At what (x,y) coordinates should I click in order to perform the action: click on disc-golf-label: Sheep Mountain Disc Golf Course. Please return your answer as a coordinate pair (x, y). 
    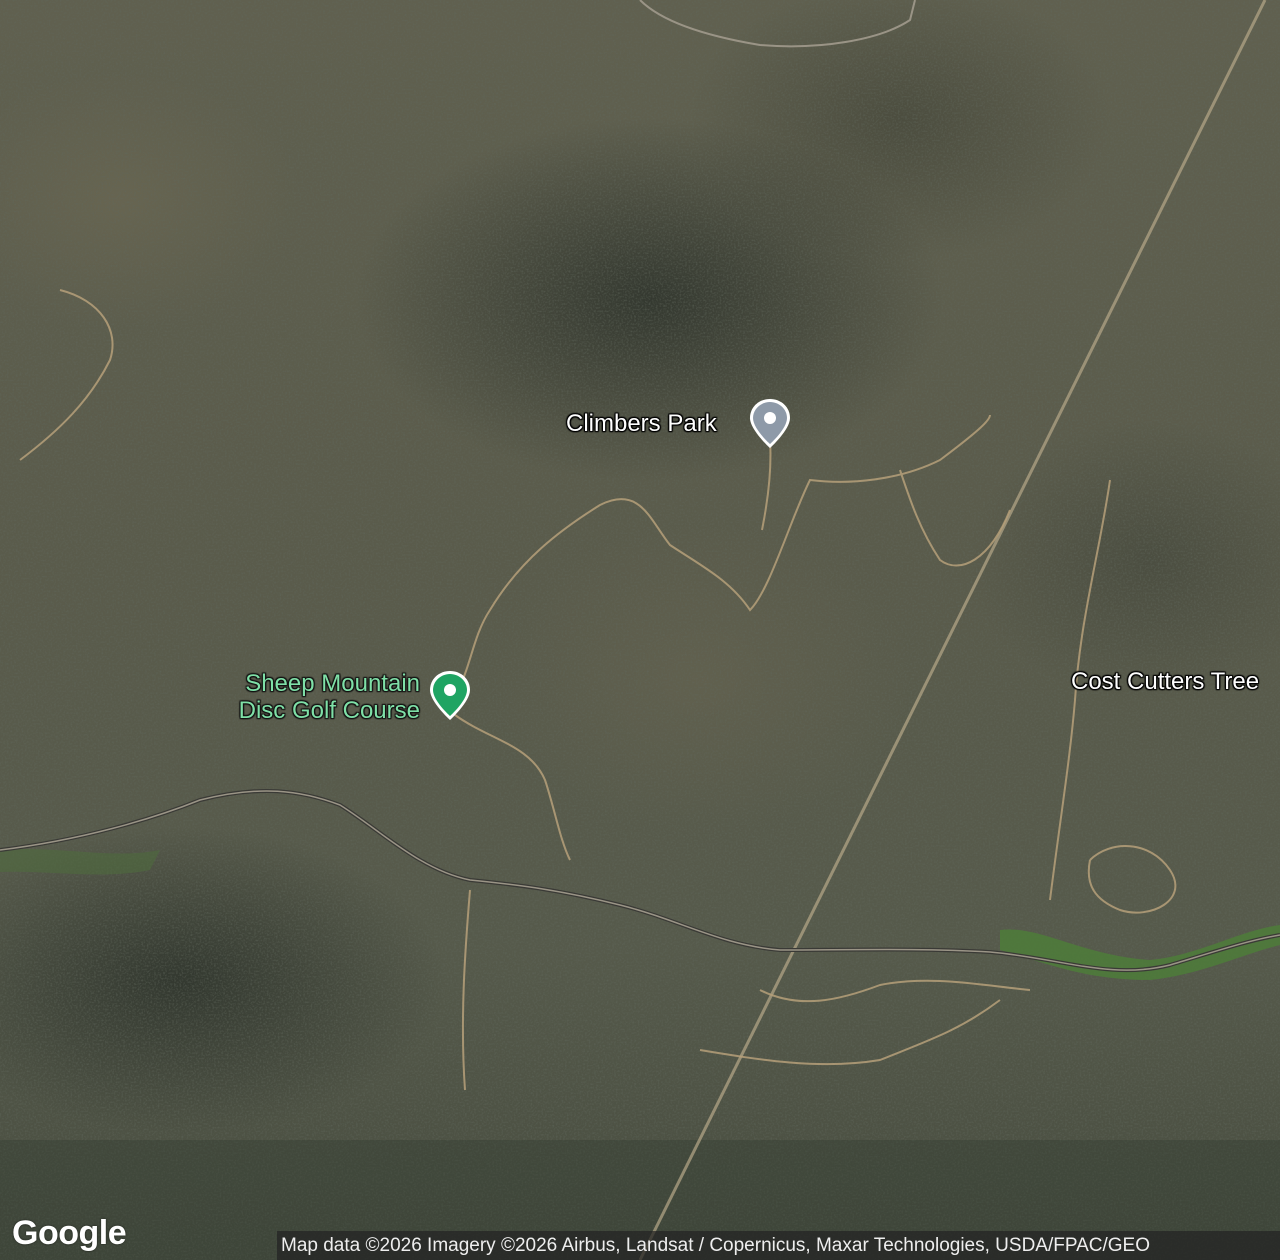
    Looking at the image, I should click on (329, 697).